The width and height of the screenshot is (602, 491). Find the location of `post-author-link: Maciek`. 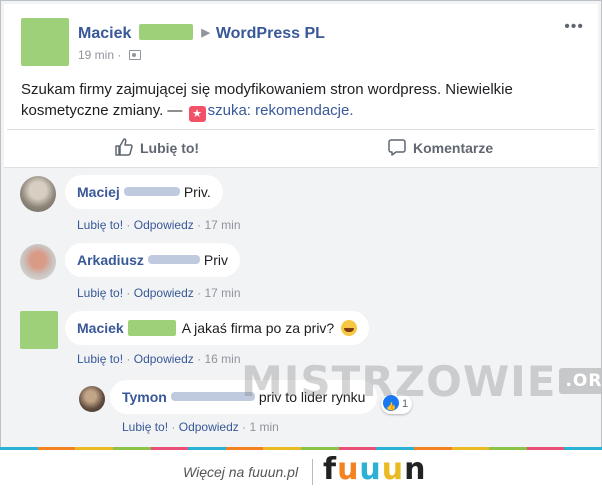

post-author-link: Maciek is located at coordinates (104, 33).